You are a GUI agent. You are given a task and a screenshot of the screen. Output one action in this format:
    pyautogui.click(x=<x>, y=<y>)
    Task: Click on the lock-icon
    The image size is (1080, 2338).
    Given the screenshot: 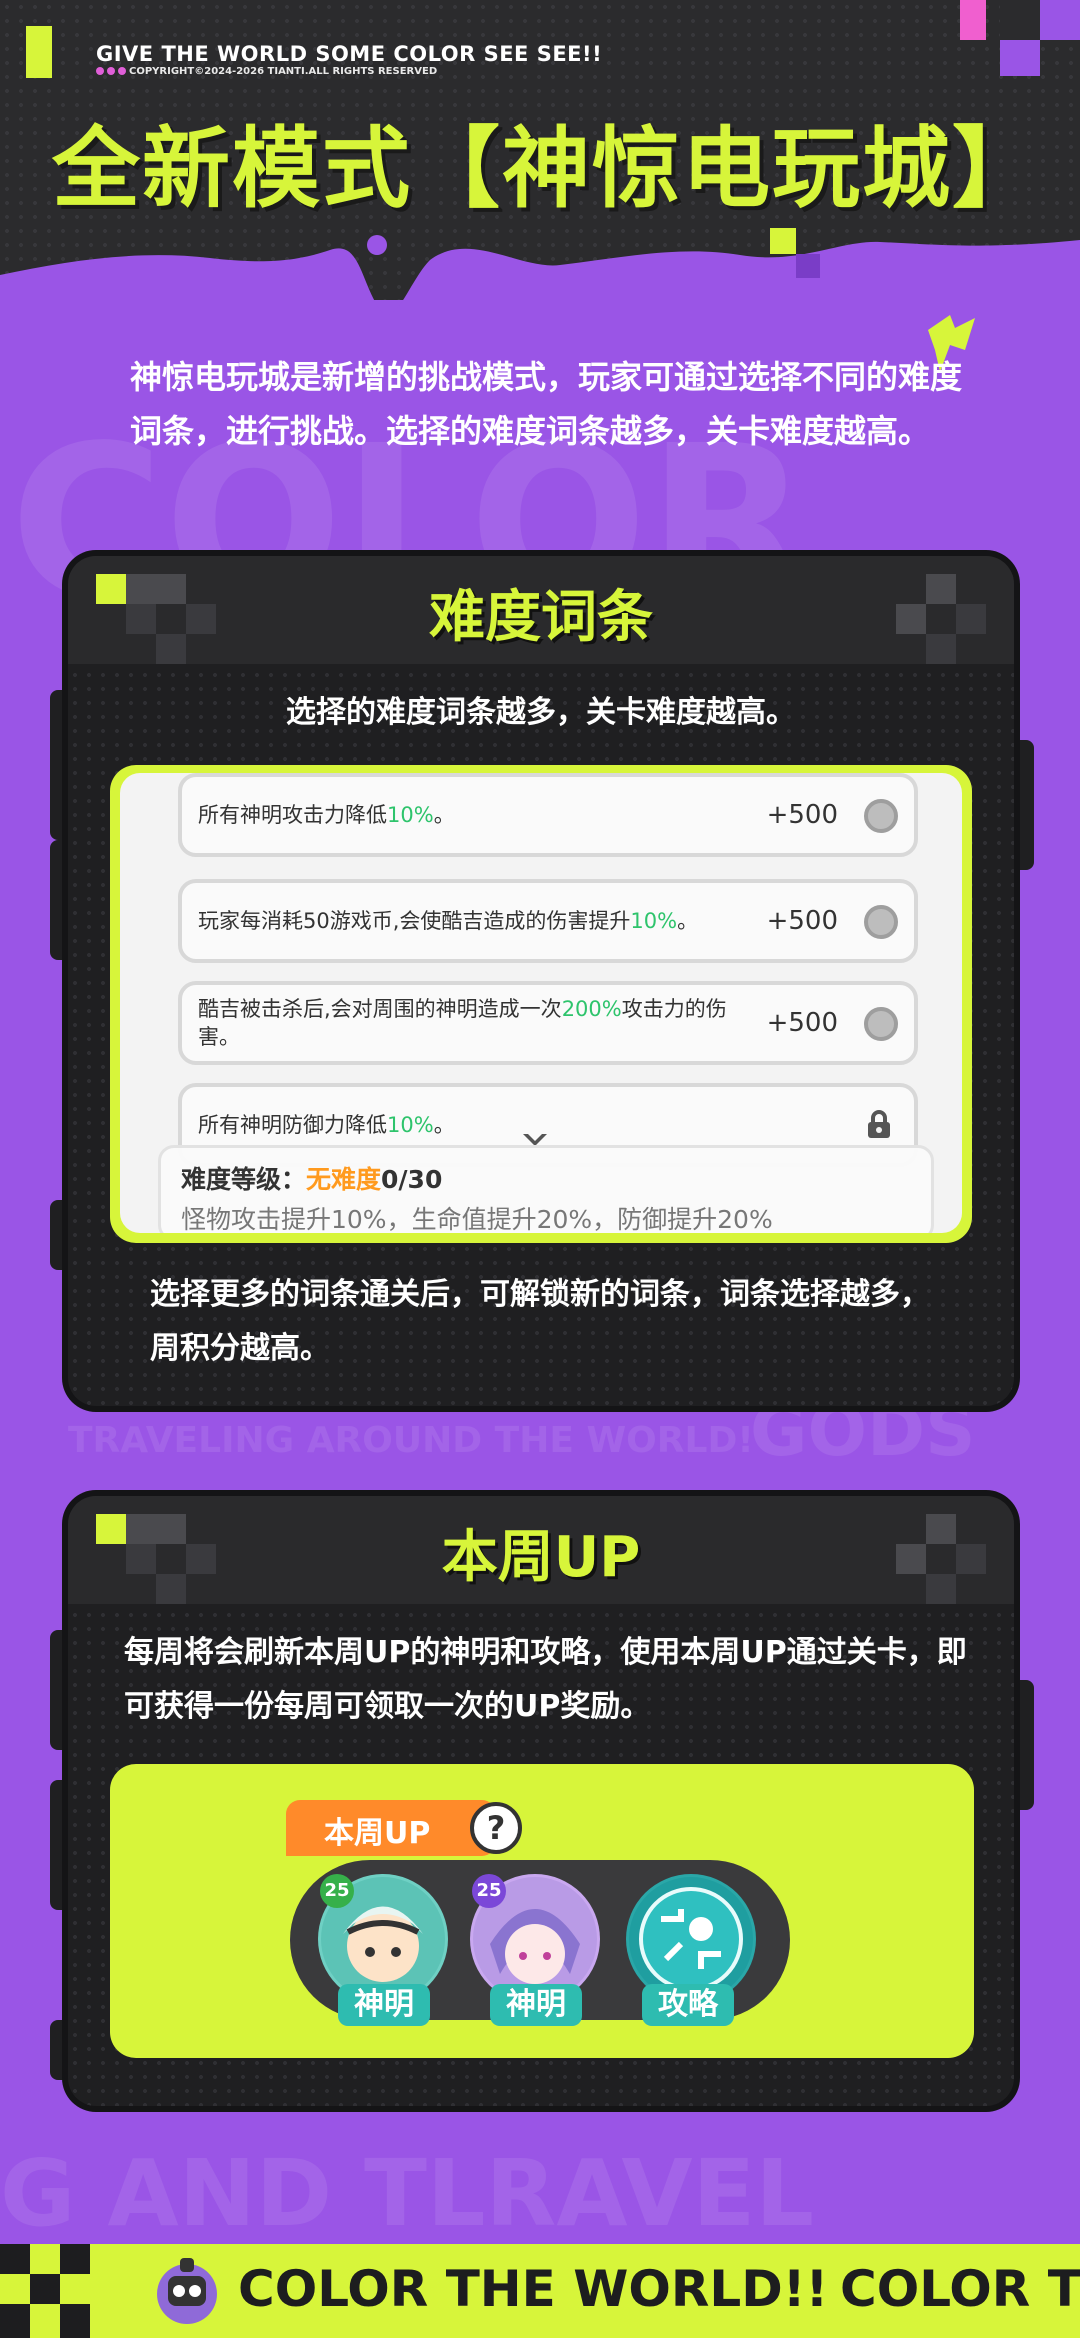 What is the action you would take?
    pyautogui.click(x=879, y=1124)
    